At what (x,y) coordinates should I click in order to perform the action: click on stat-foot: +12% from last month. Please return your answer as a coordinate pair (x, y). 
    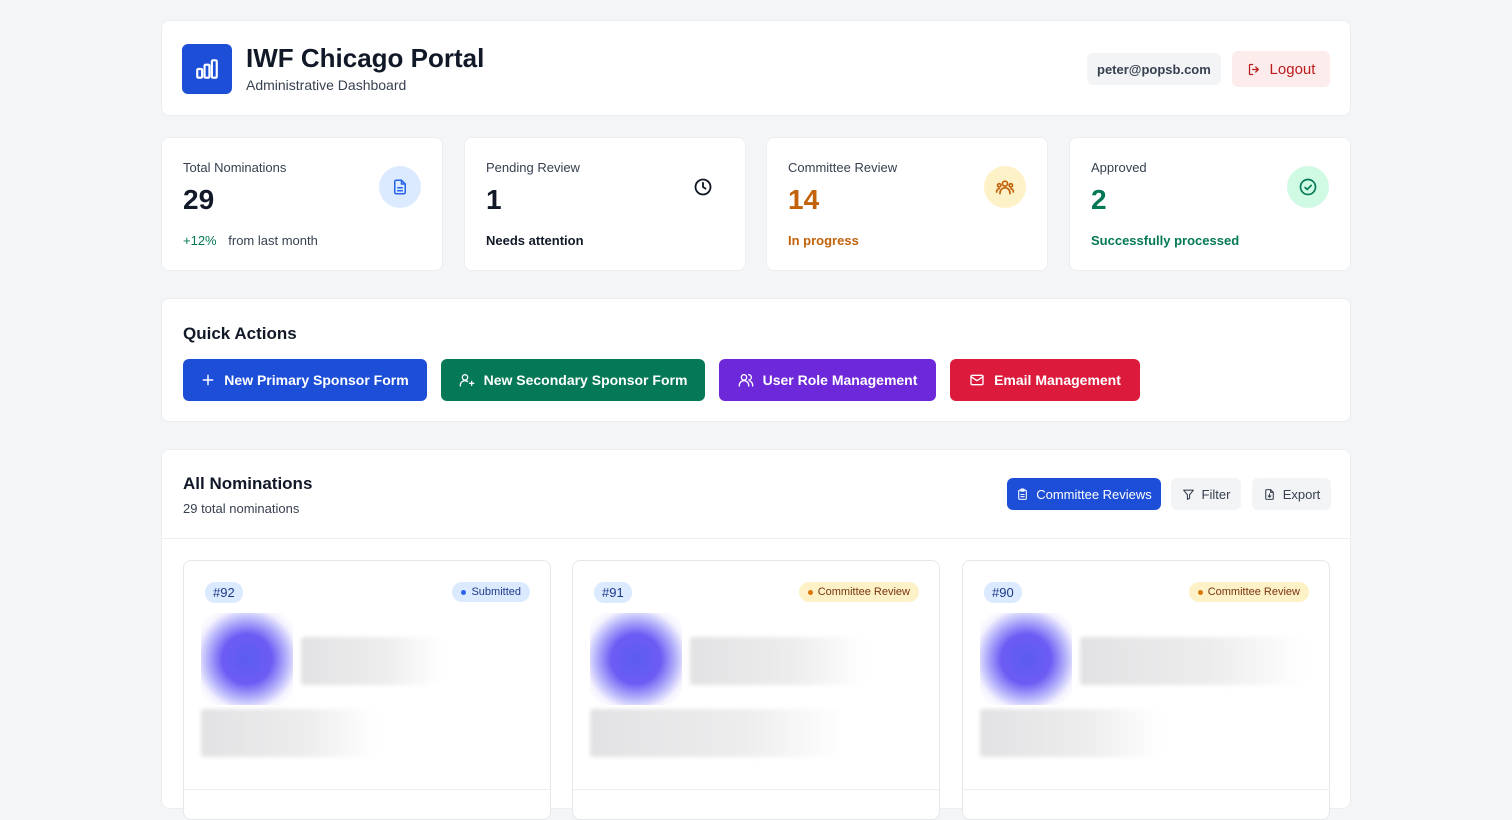
    Looking at the image, I should click on (250, 240).